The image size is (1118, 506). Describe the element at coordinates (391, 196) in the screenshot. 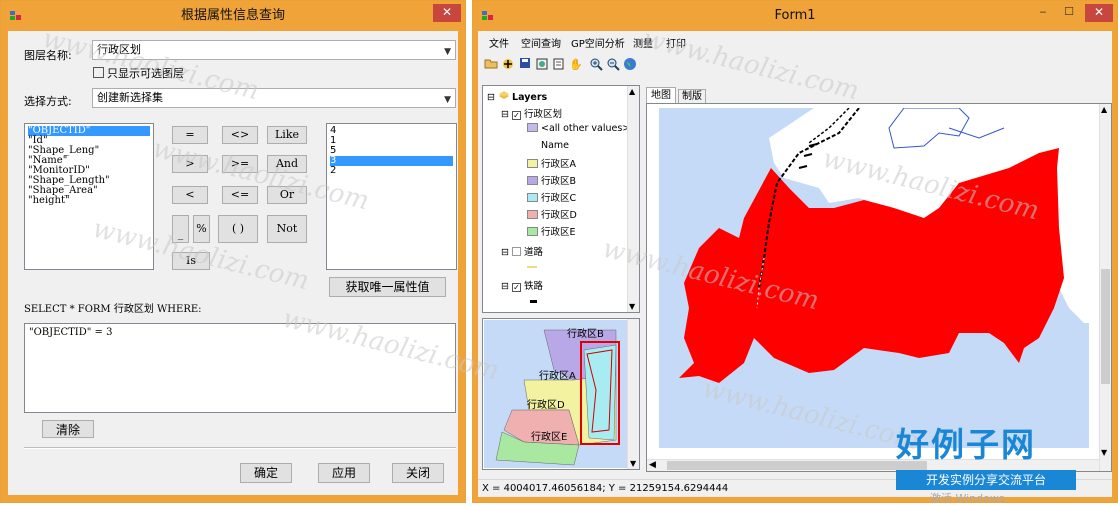

I see `value-list: 4 1 5 3 2` at that location.